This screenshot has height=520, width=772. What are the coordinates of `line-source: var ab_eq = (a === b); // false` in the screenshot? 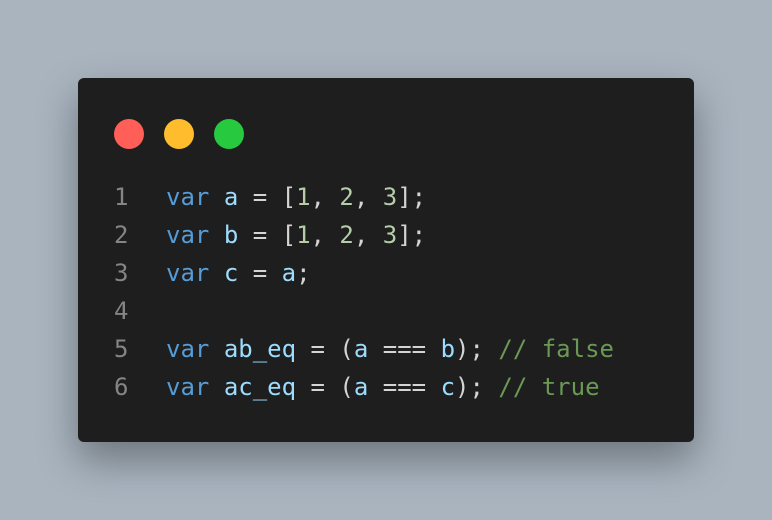 It's located at (390, 349).